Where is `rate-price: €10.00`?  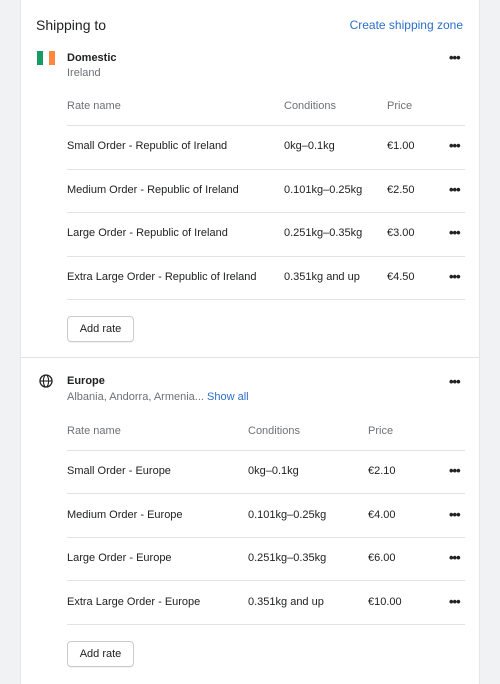 rate-price: €10.00 is located at coordinates (385, 602).